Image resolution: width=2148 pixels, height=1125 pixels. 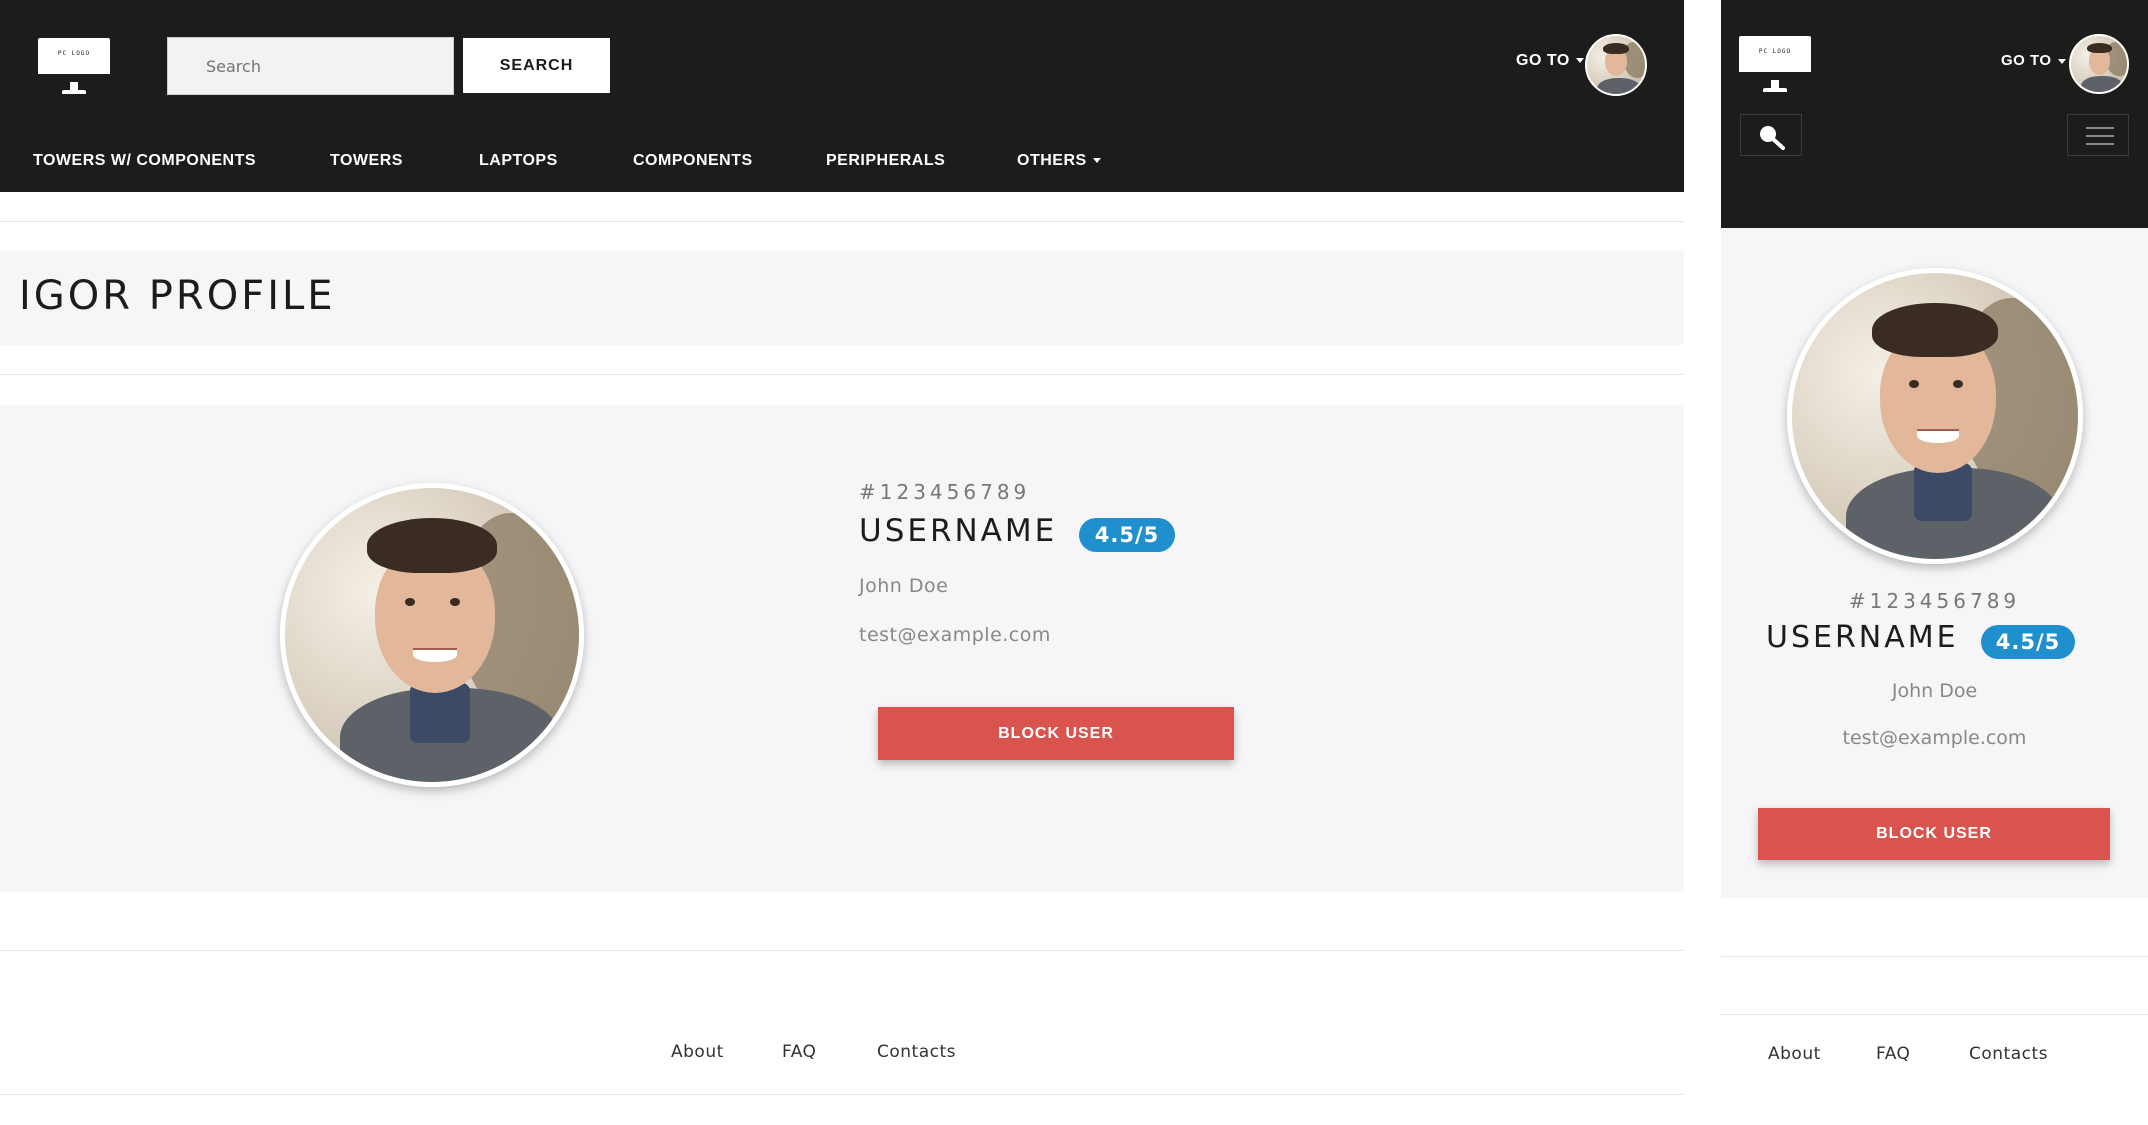 I want to click on page-title-bar: IGOR PROFILE, so click(x=842, y=298).